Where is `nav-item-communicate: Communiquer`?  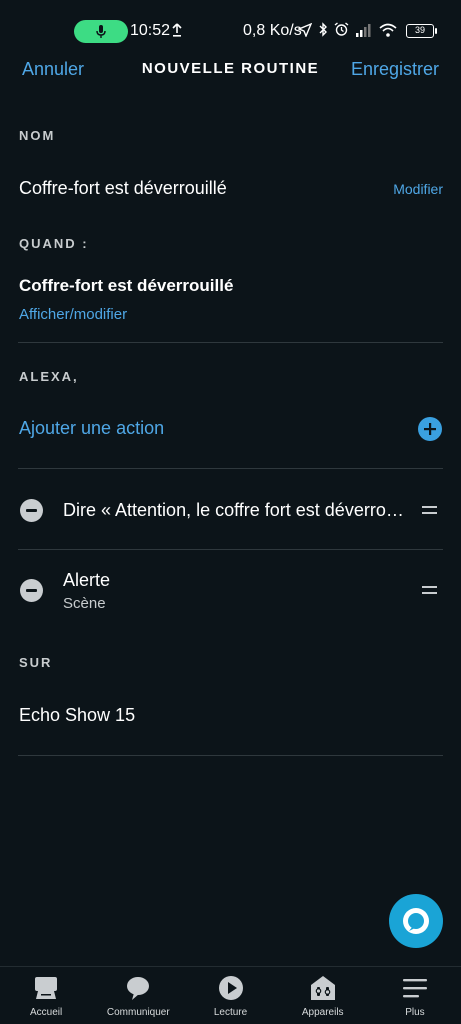 nav-item-communicate: Communiquer is located at coordinates (138, 995).